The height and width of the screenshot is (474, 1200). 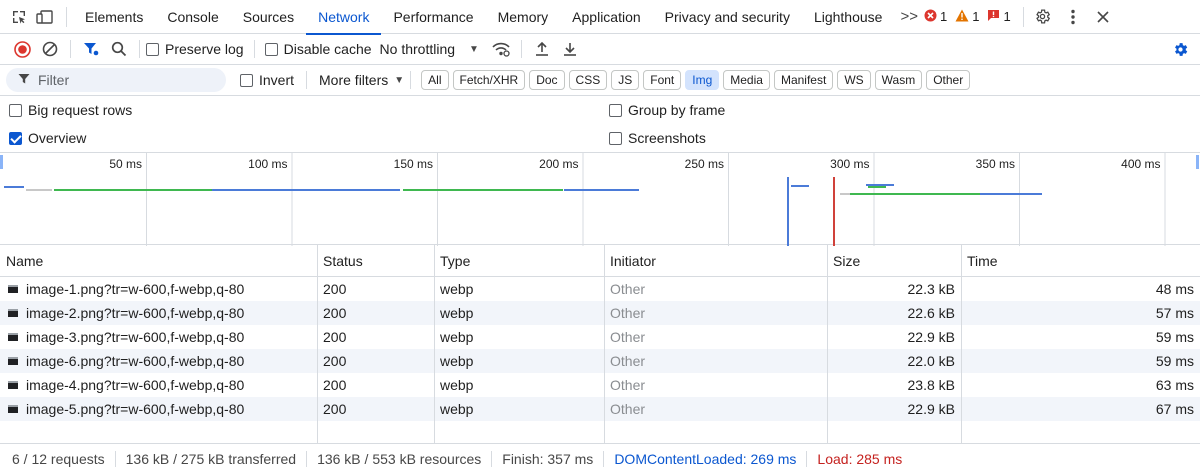 I want to click on range-handle-left, so click(x=1, y=162).